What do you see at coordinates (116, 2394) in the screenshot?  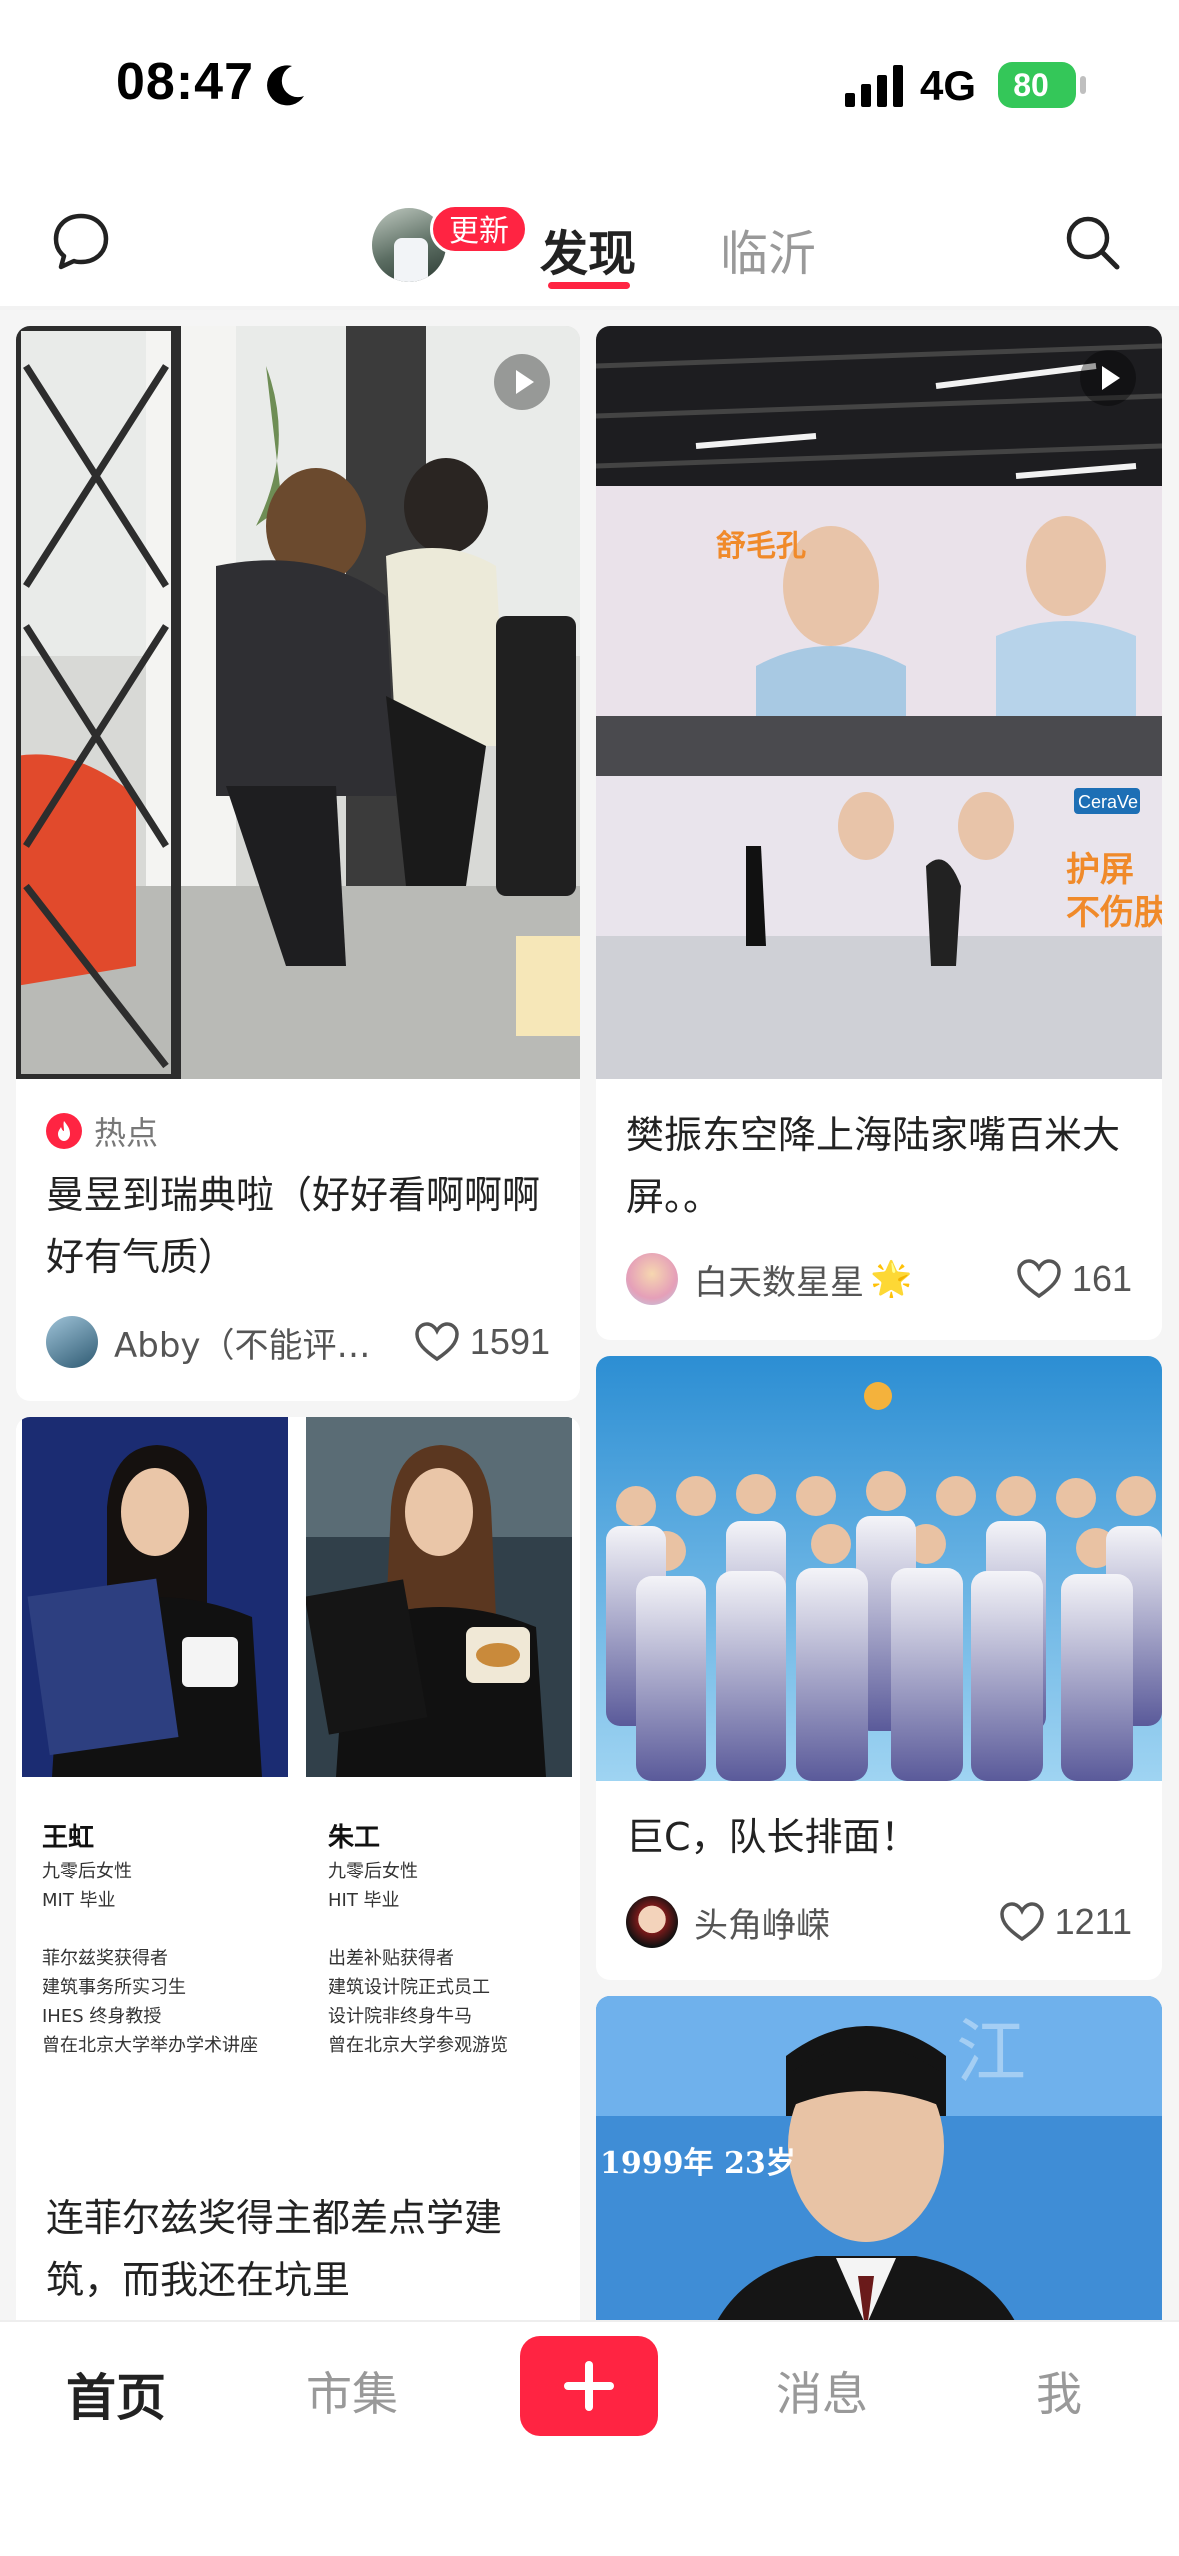 I see `tab-home: 首页` at bounding box center [116, 2394].